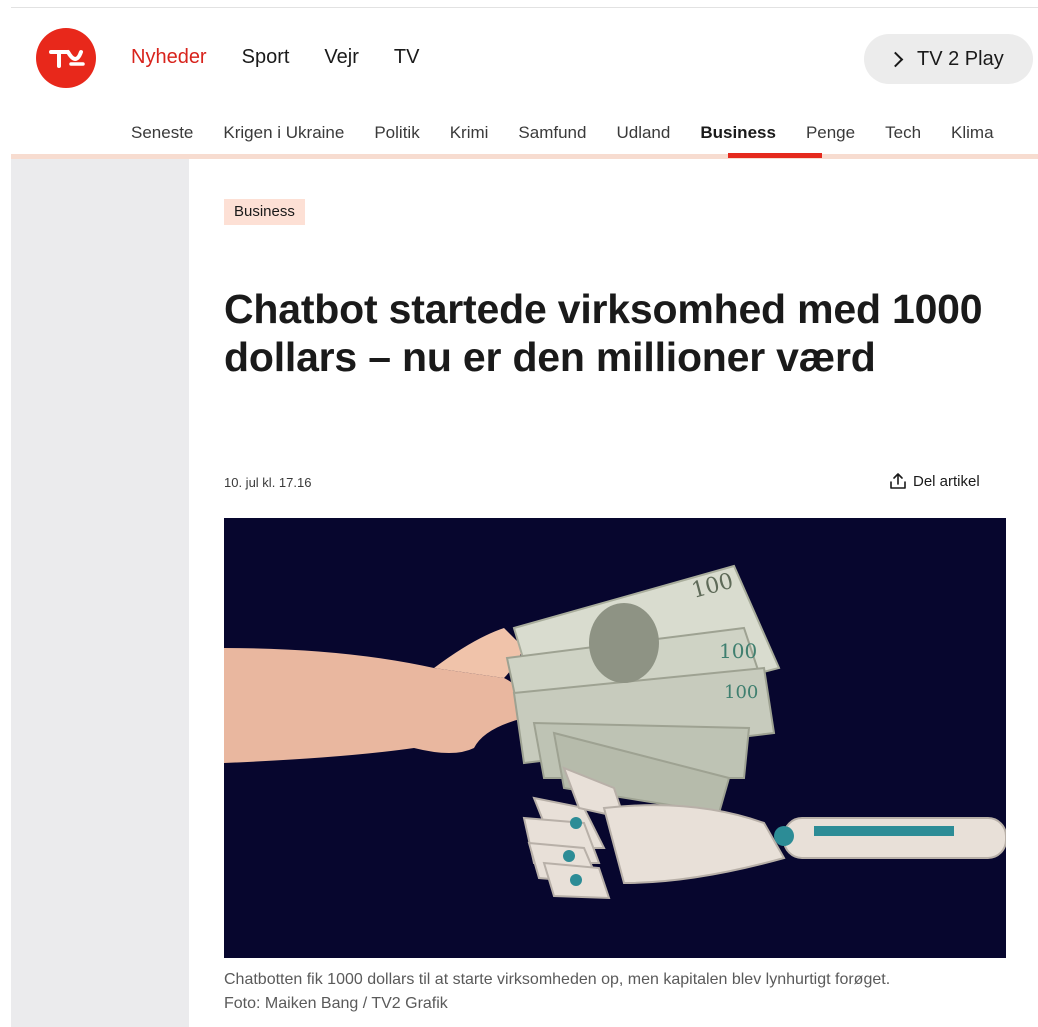  What do you see at coordinates (292, 57) in the screenshot?
I see `main-nav: Nyheder Sport Vejr TV` at bounding box center [292, 57].